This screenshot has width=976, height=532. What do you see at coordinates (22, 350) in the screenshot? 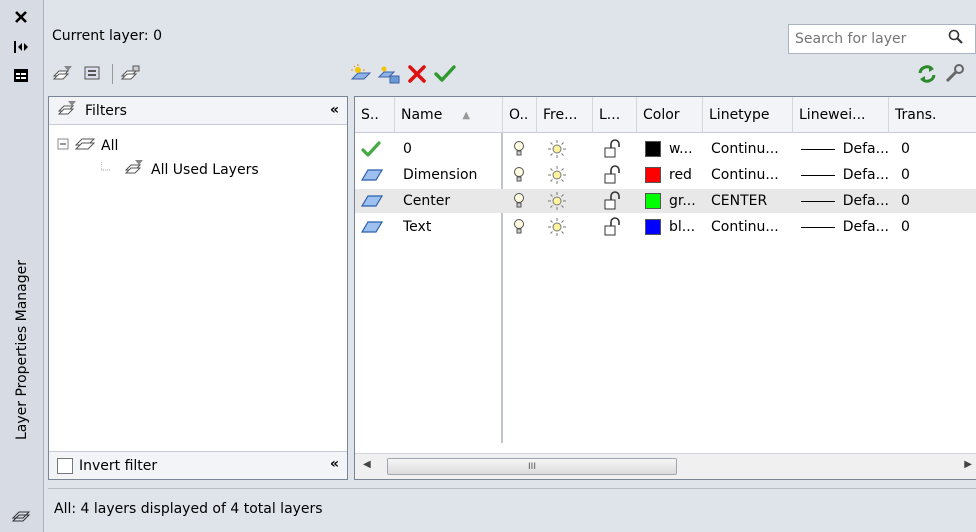
I see `palette-title: Layer Properties Manager` at bounding box center [22, 350].